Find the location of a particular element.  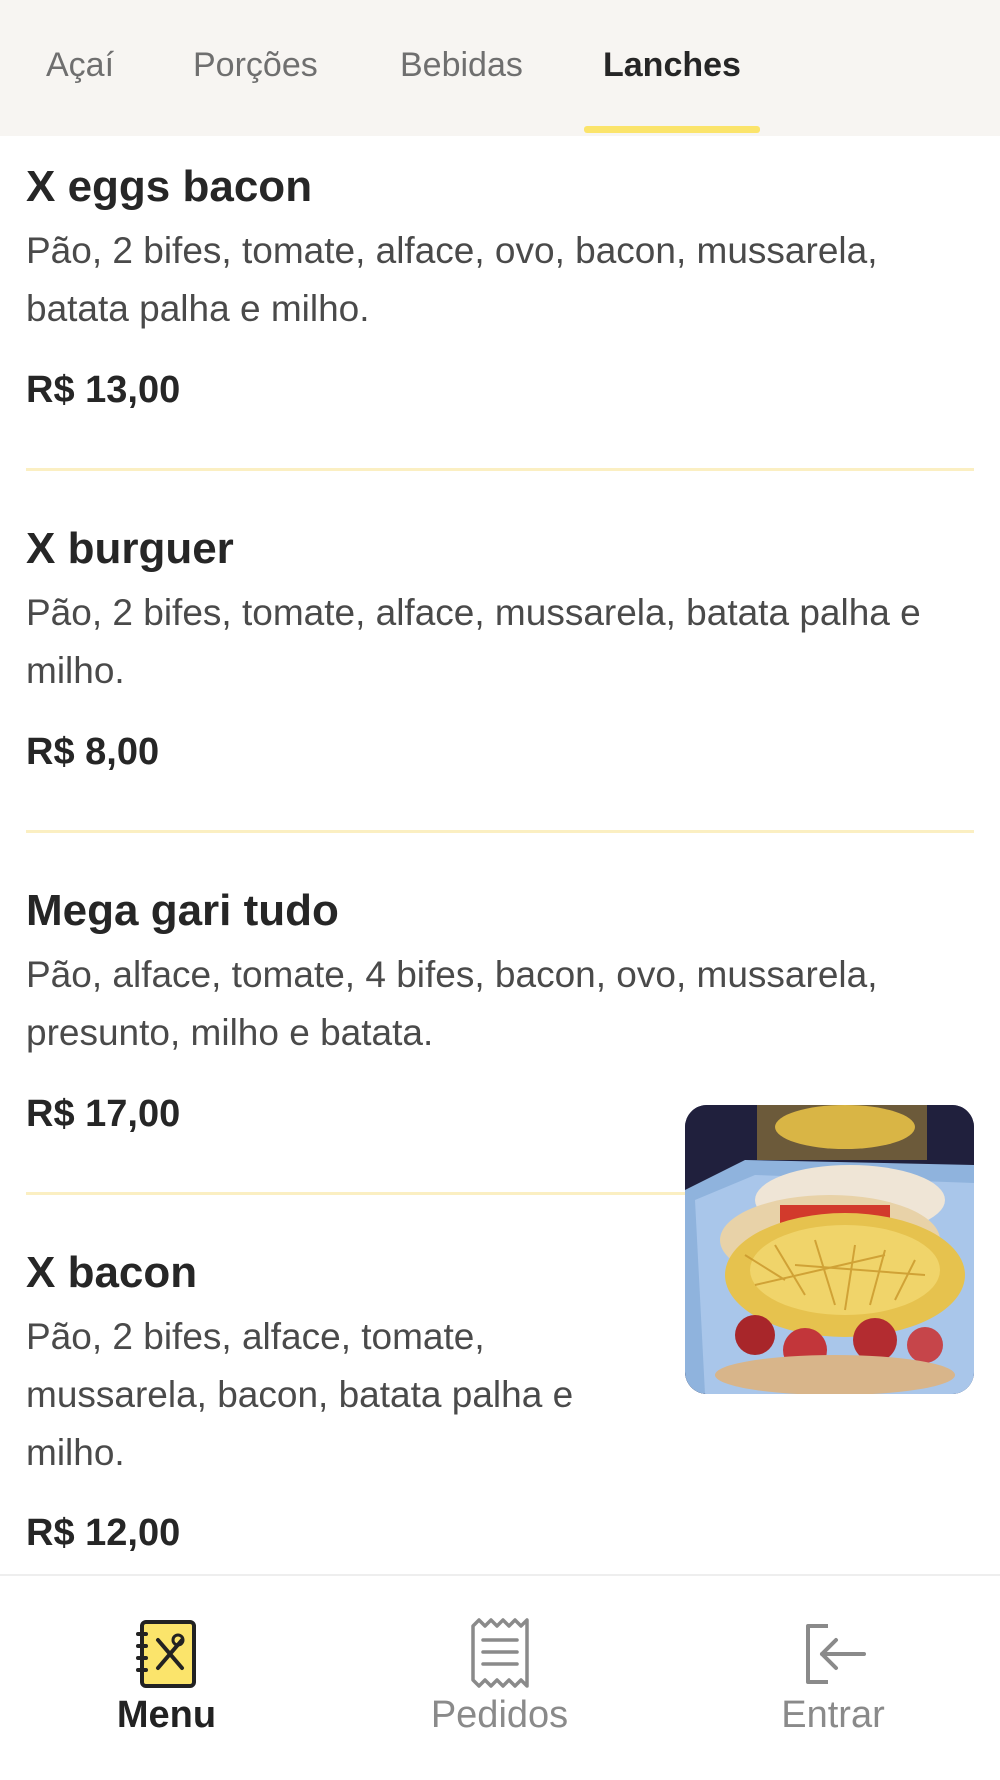

item-price: R$ 13,00 is located at coordinates (103, 390).